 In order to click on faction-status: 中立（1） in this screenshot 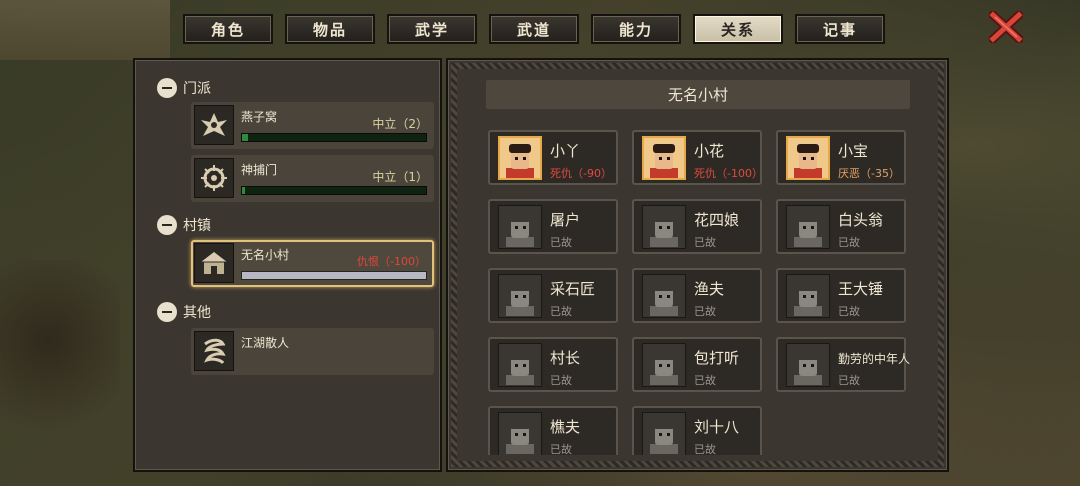, I will do `click(400, 177)`.